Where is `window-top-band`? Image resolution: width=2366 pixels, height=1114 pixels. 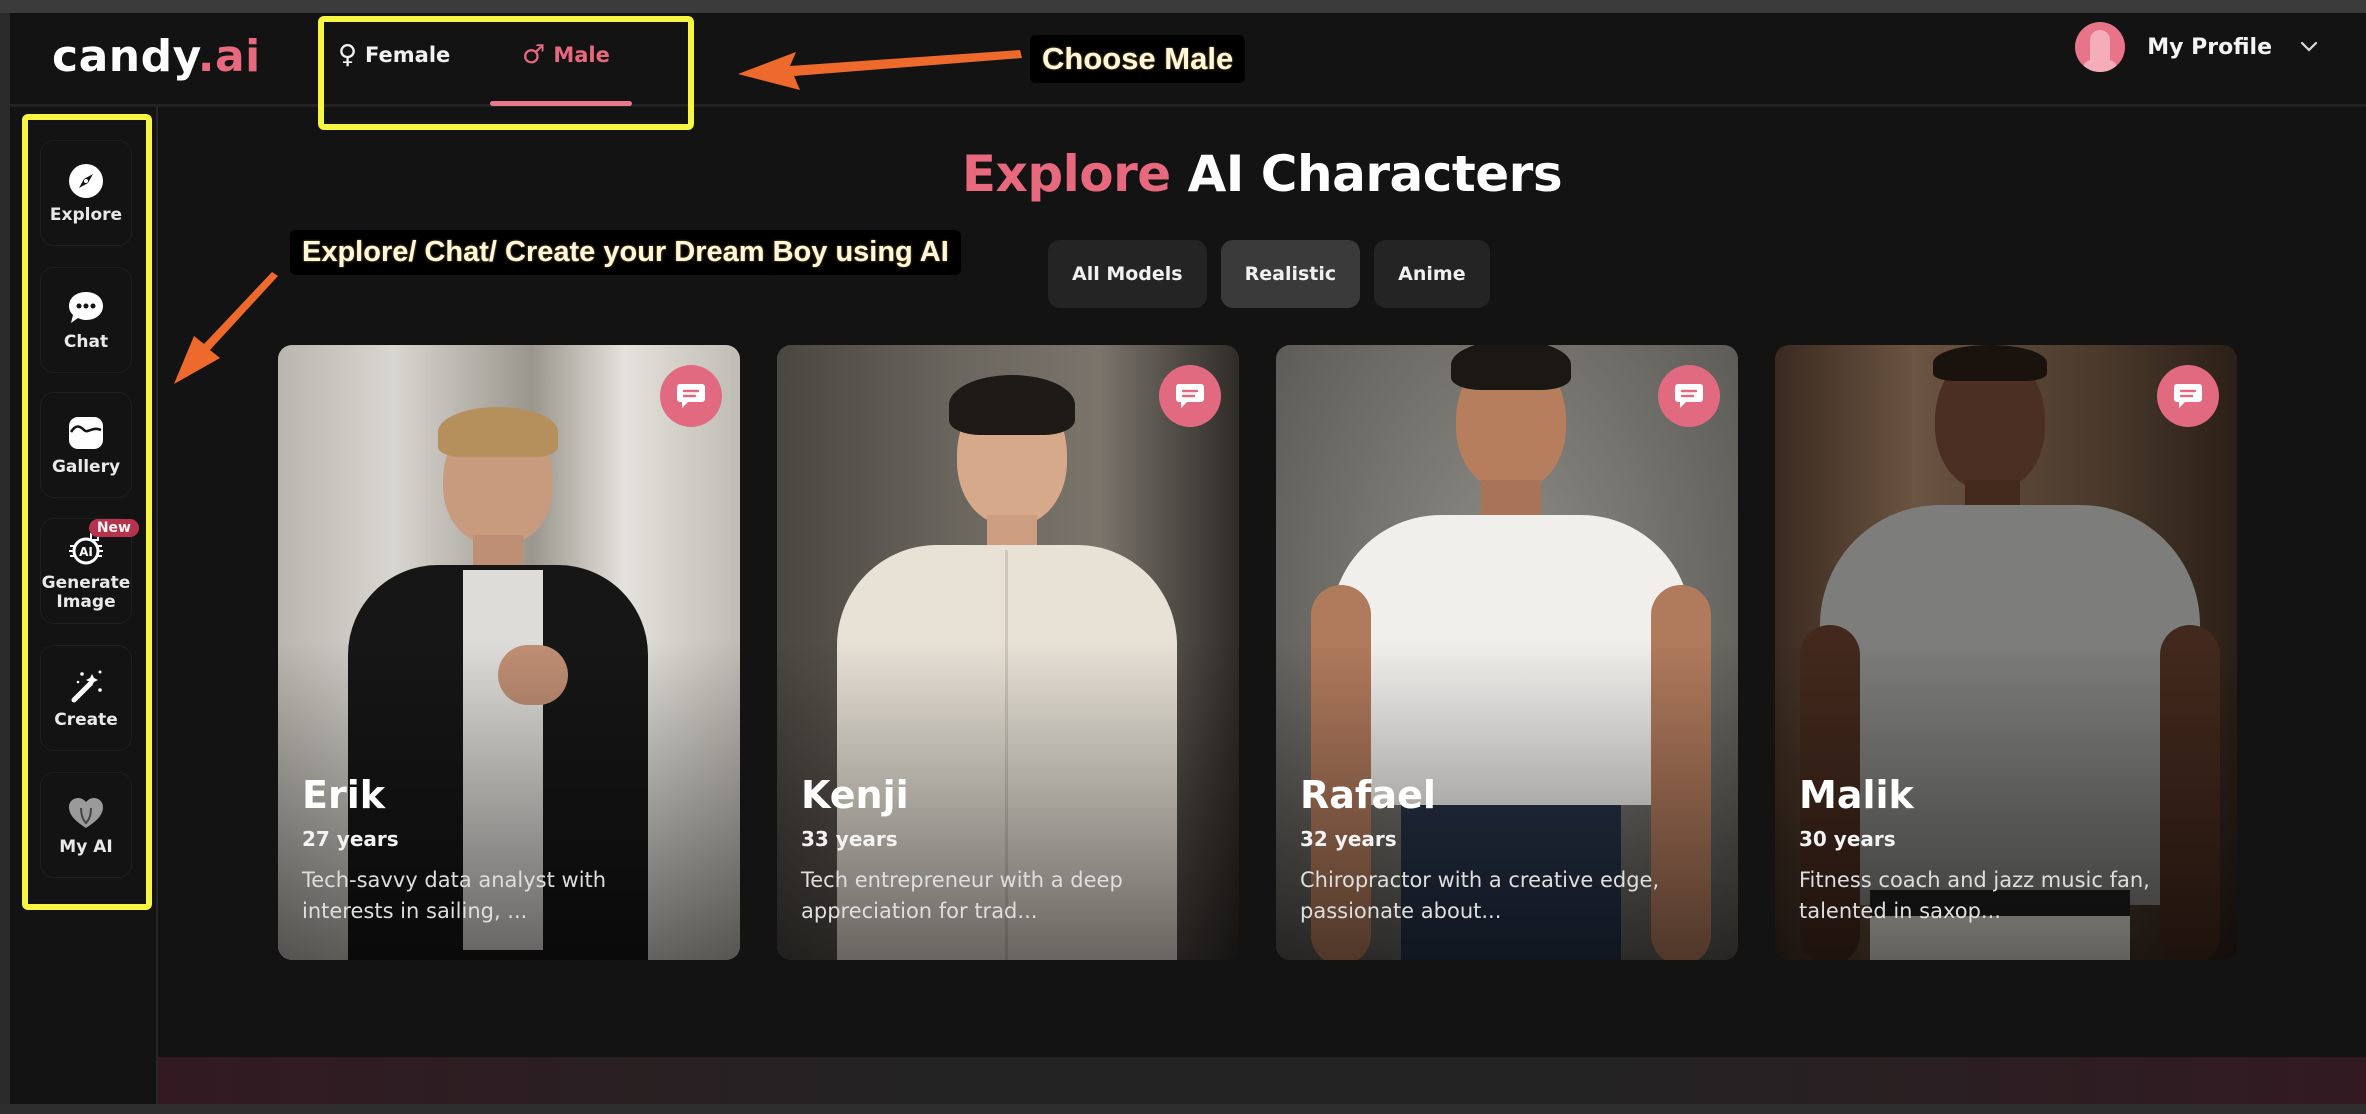
window-top-band is located at coordinates (1183, 6).